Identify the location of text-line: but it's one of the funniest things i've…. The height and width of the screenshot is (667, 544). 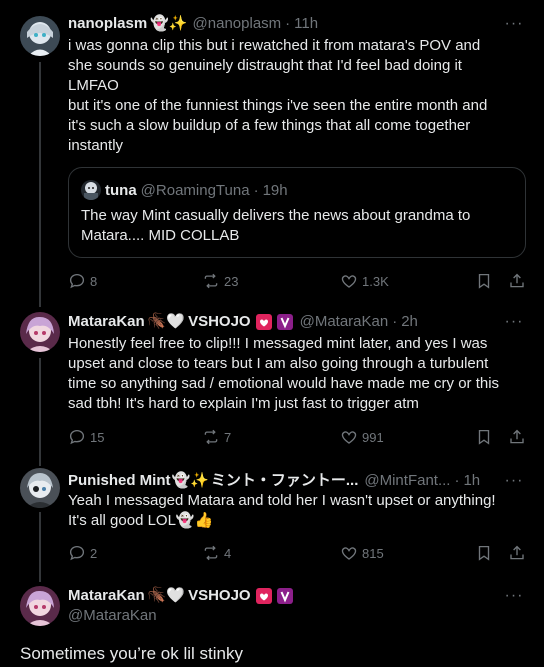
(278, 105).